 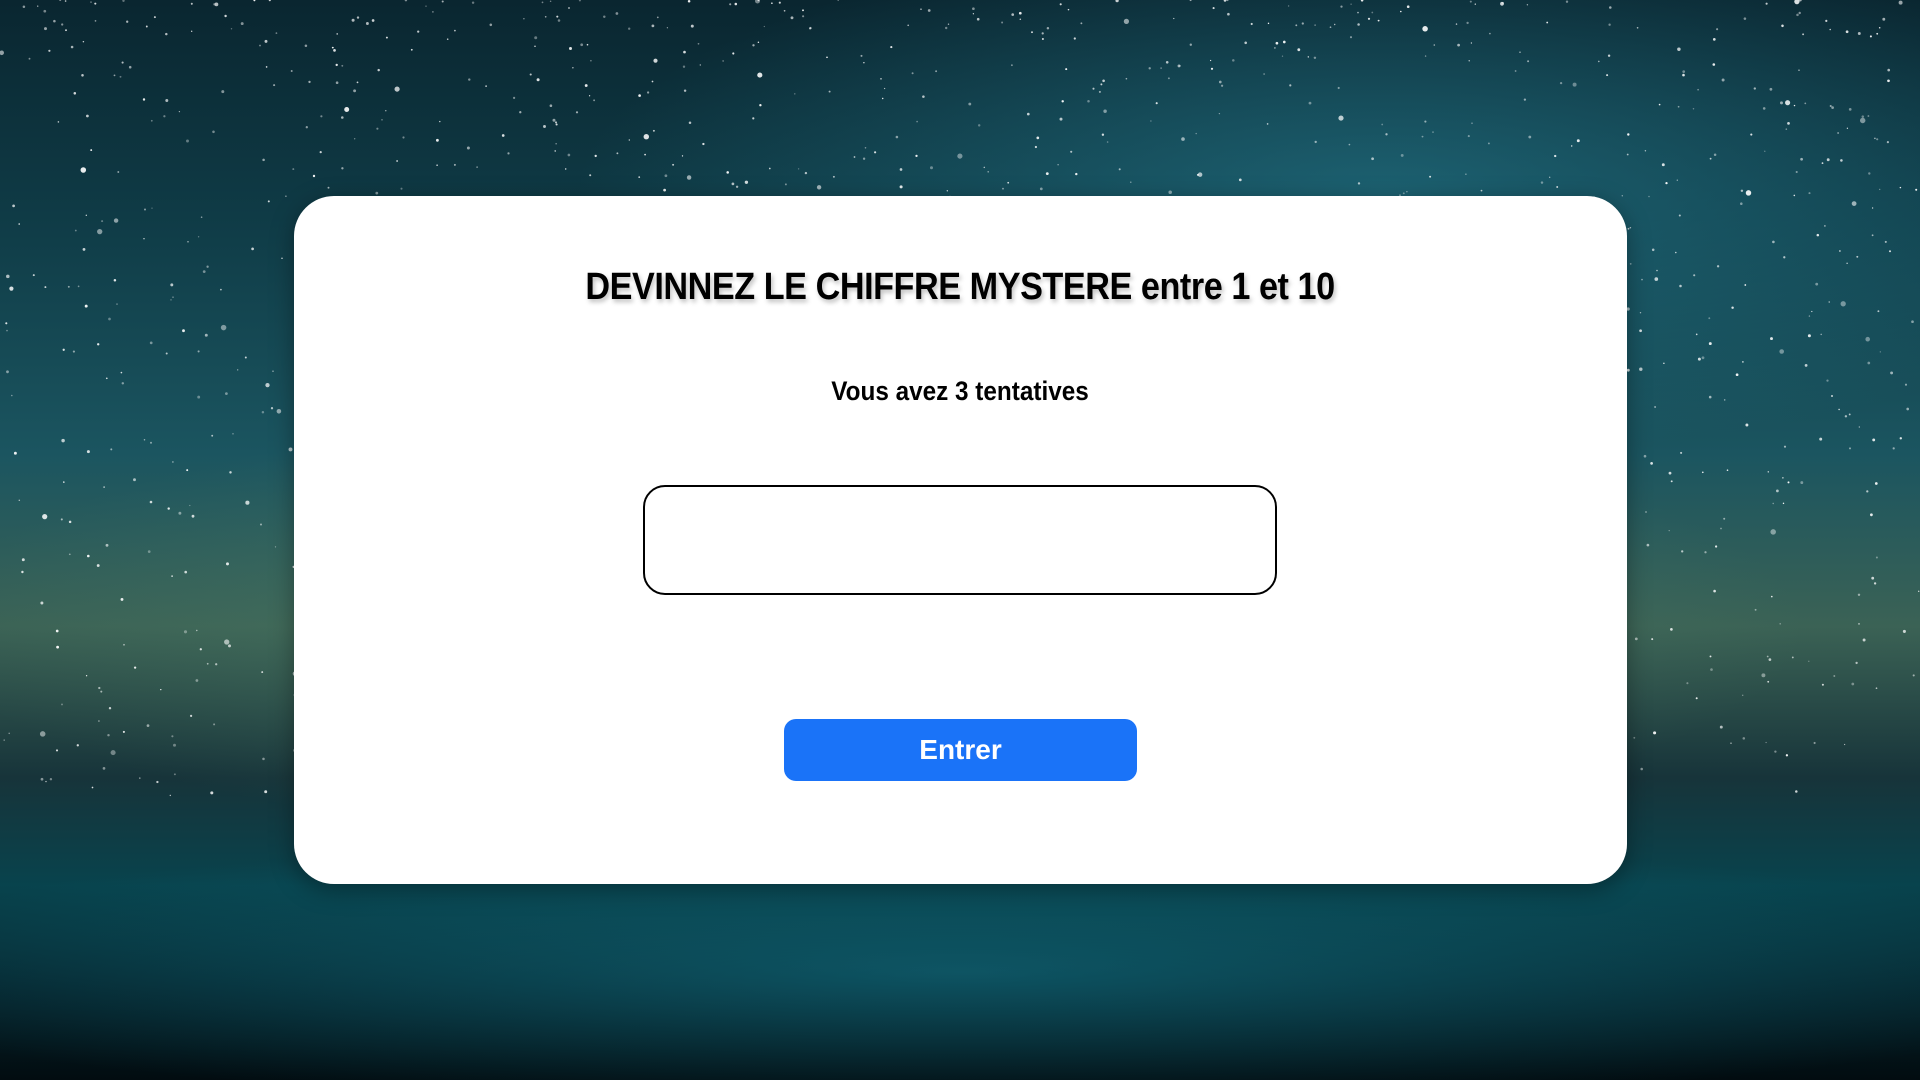 I want to click on enter-button: Entrer, so click(x=960, y=750).